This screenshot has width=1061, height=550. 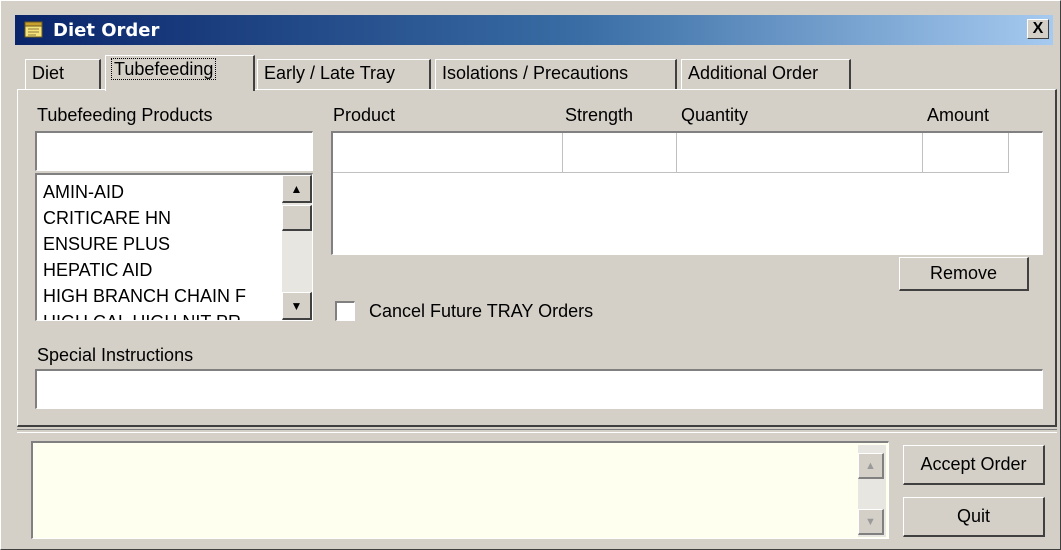 I want to click on close-icon: X, so click(x=1038, y=28).